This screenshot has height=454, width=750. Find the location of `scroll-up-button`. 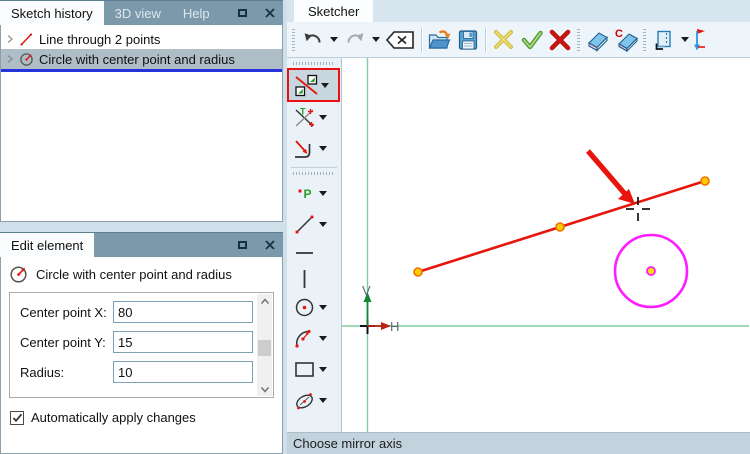

scroll-up-button is located at coordinates (264, 301).